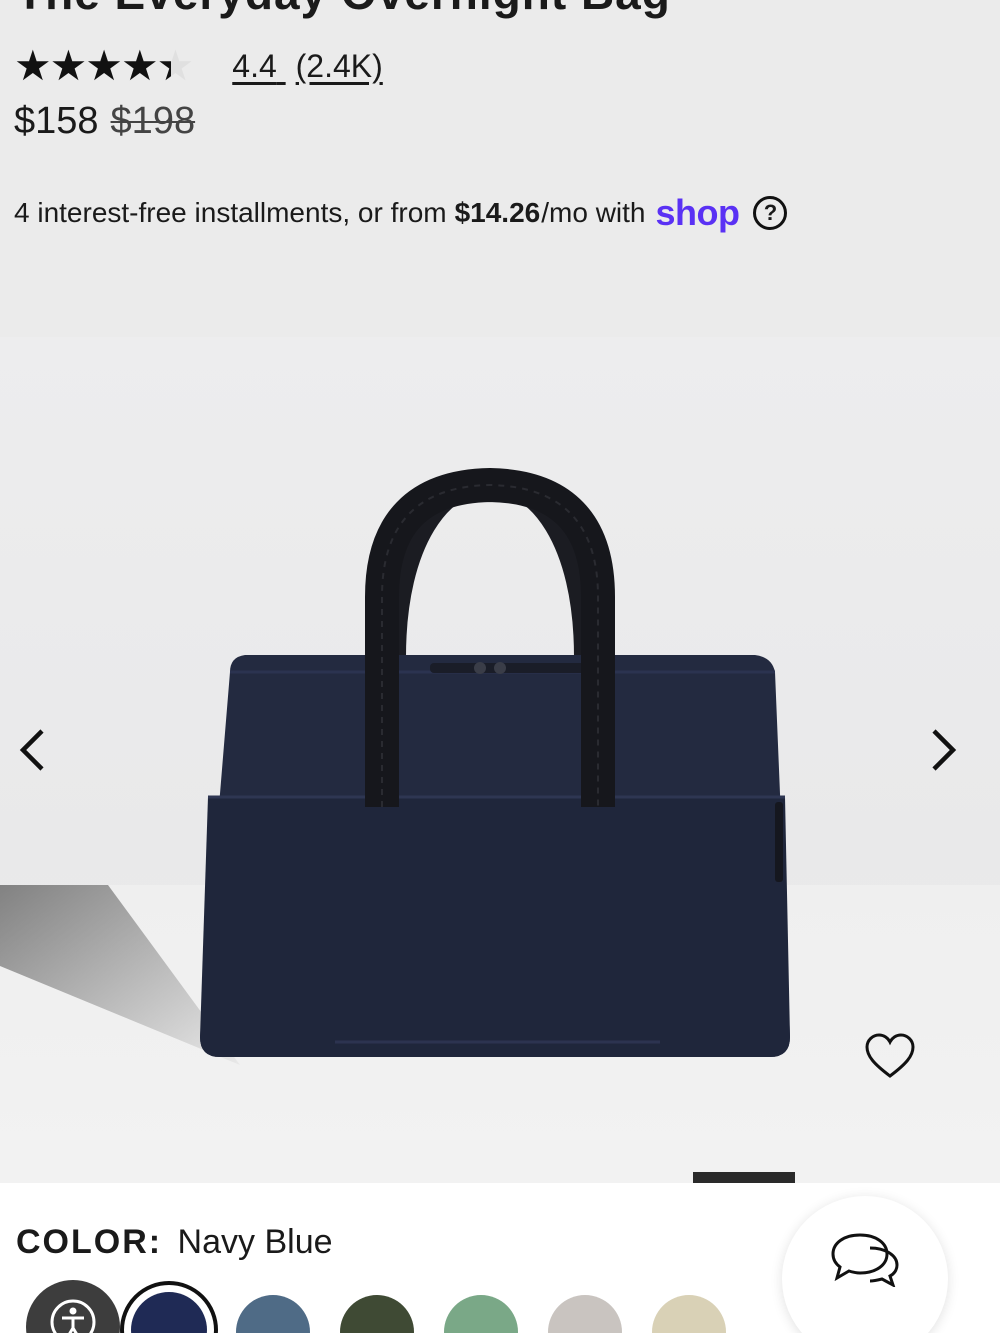  I want to click on installments-suffix: /mo with, so click(593, 212).